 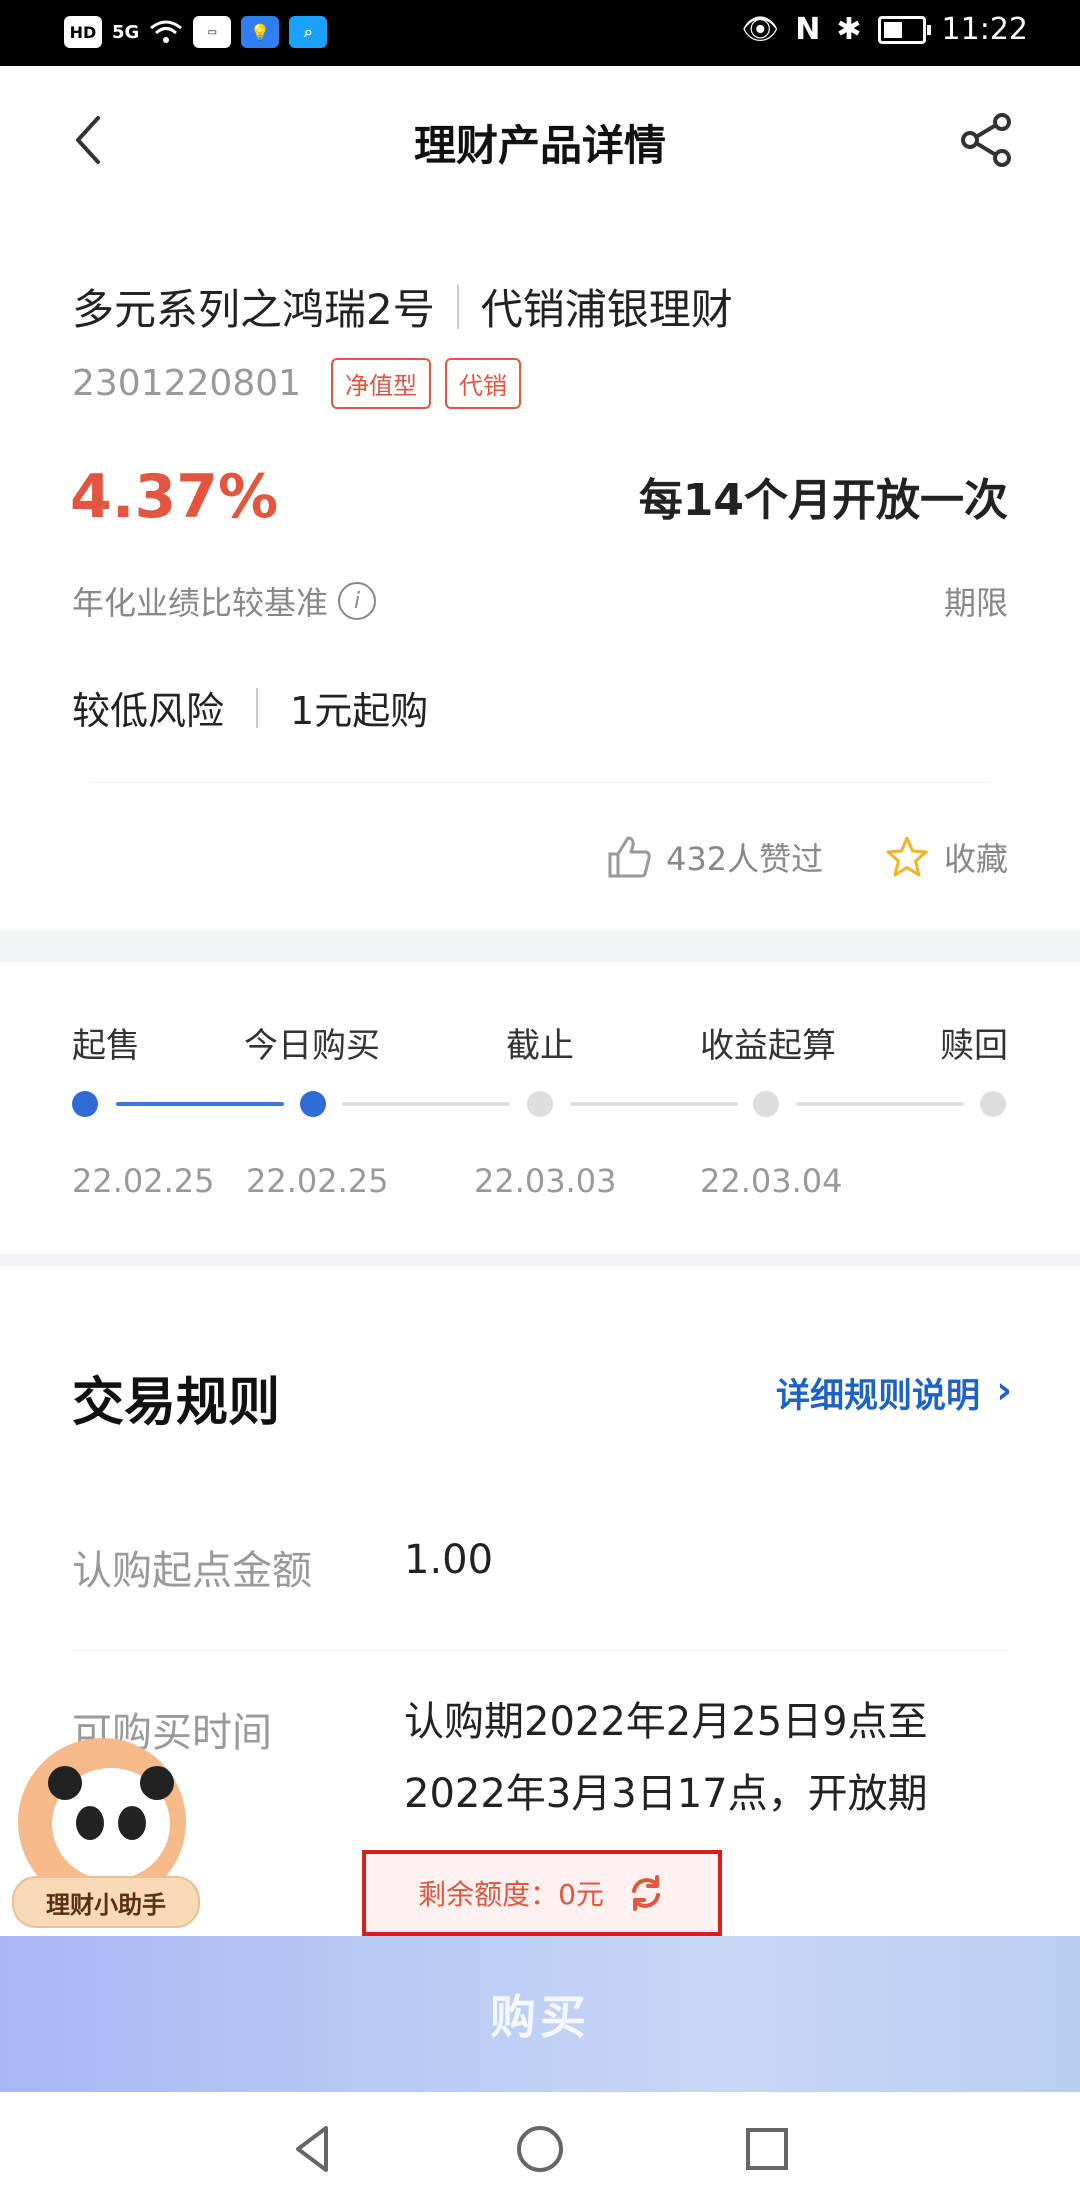 I want to click on chevron-right-icon: ›, so click(x=1004, y=1390).